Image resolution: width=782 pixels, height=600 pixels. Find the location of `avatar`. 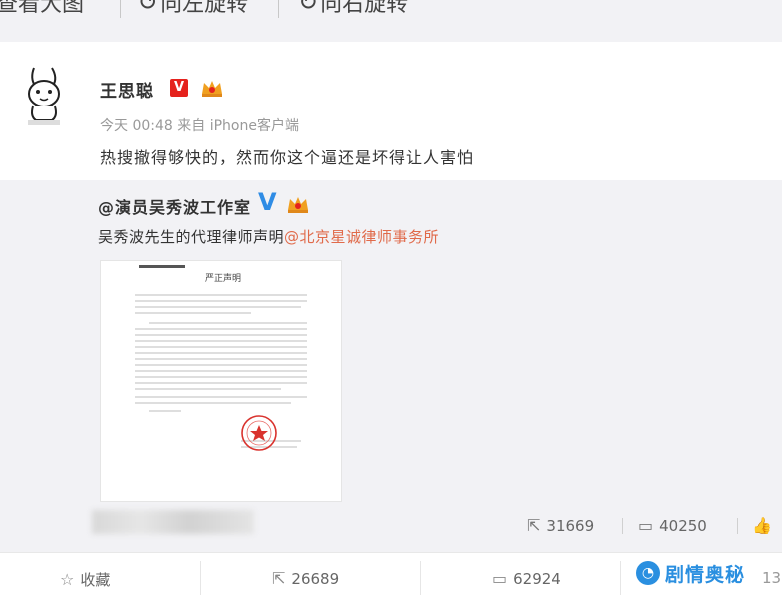

avatar is located at coordinates (44, 96).